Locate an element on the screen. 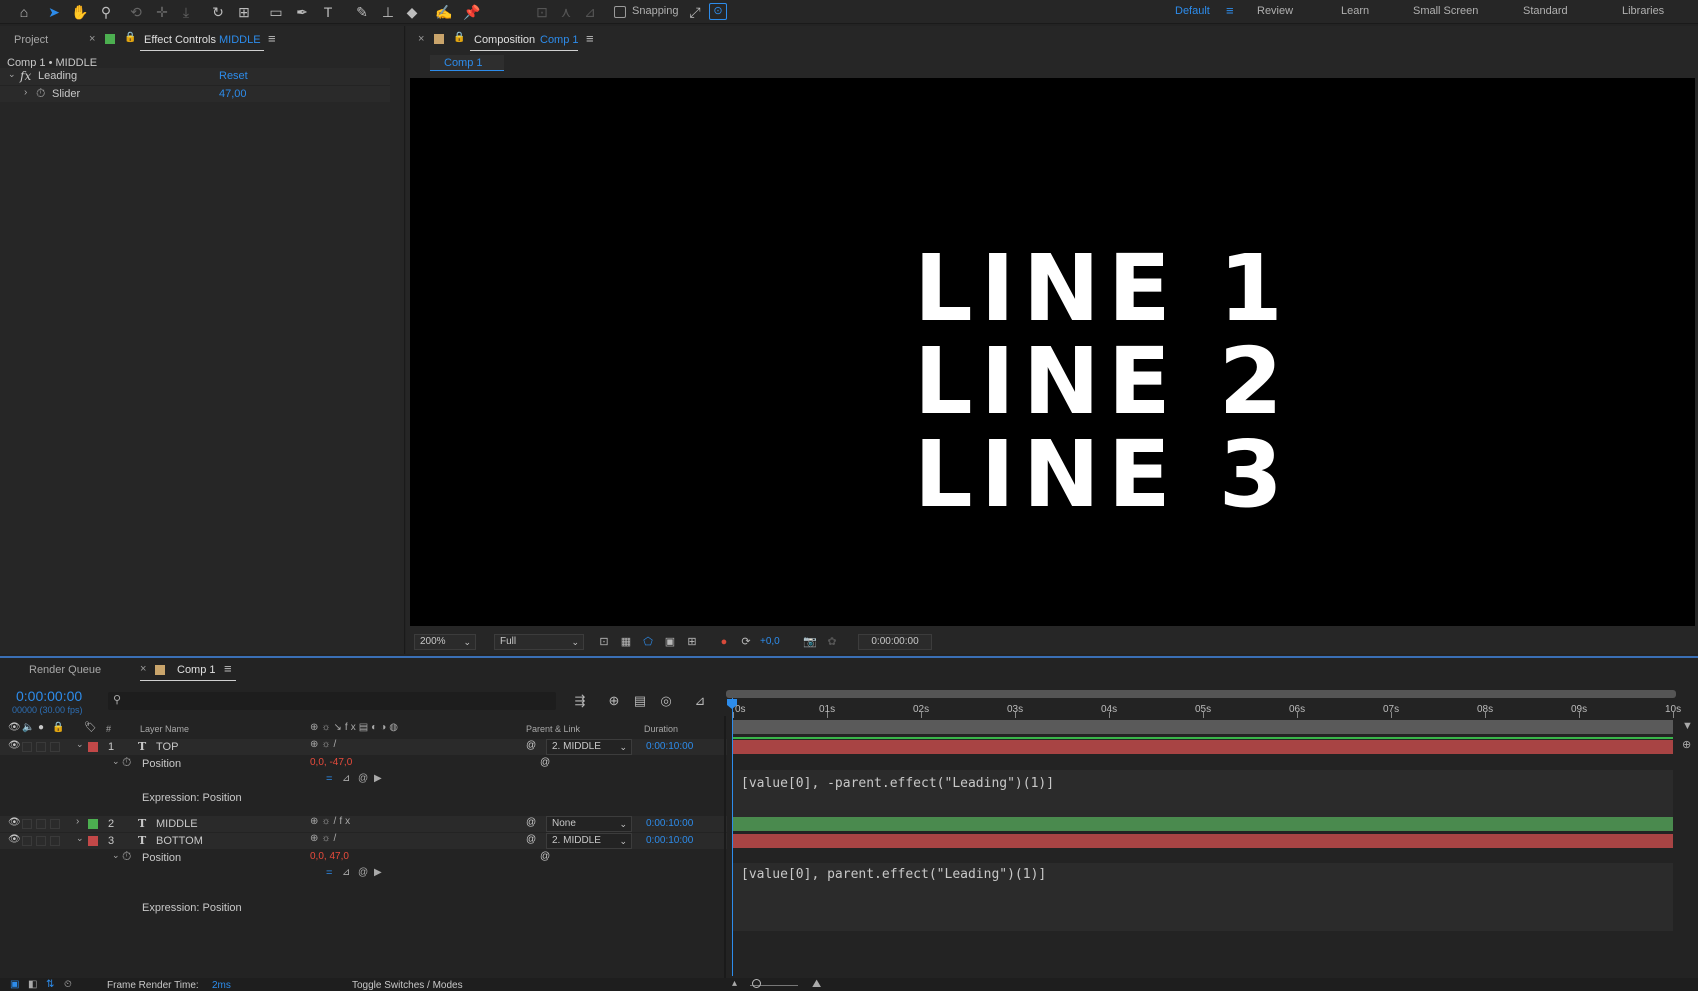  hide-shy-layers-icon: ▤ is located at coordinates (640, 701).